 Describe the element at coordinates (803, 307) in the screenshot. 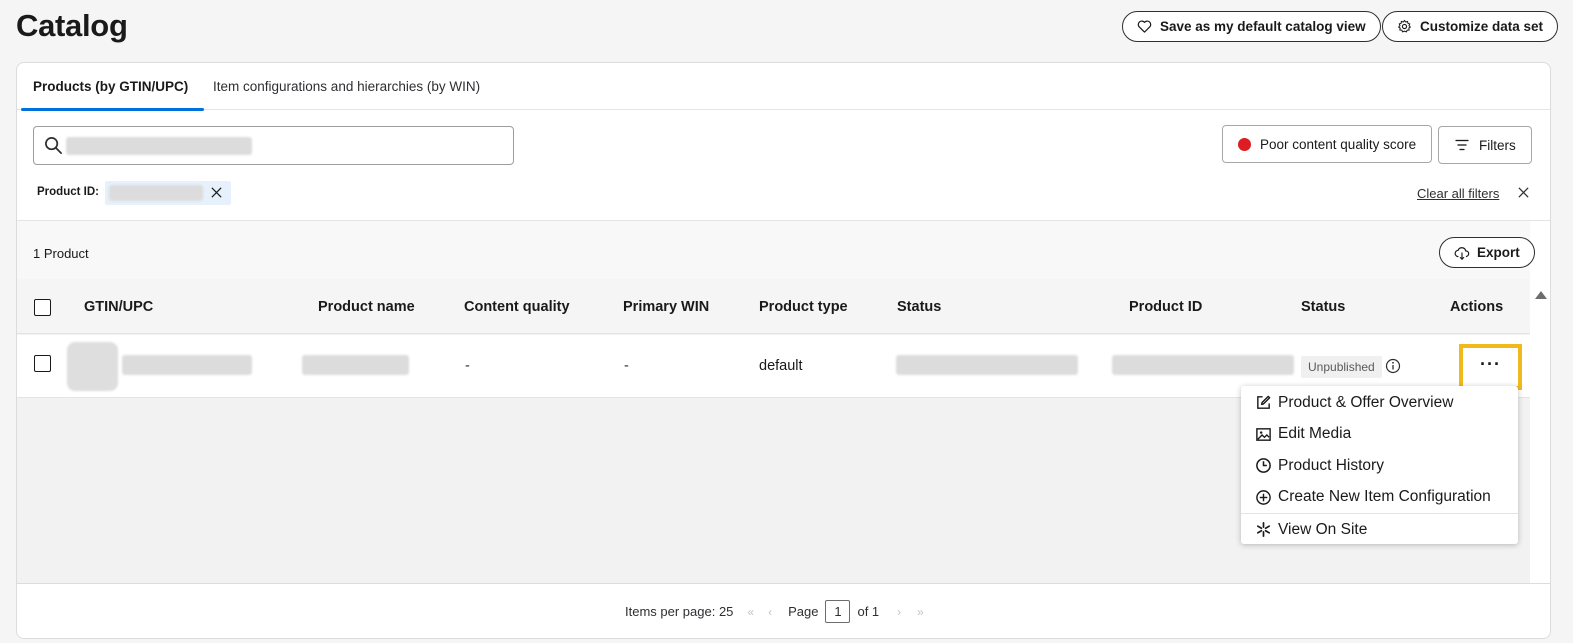

I see `column-header-product-type: Product type` at that location.